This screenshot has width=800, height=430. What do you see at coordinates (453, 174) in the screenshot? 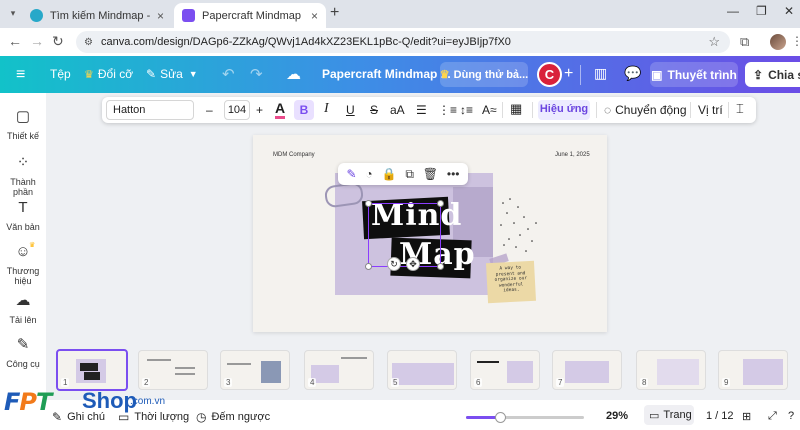
I see `more-icon: •••` at bounding box center [453, 174].